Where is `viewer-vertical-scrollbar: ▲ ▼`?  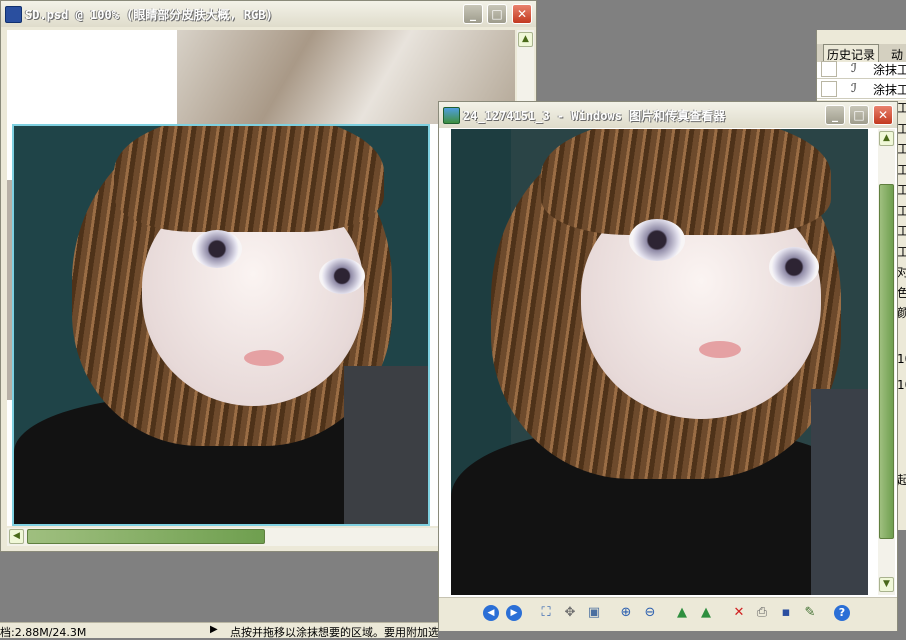
viewer-vertical-scrollbar: ▲ ▼ is located at coordinates (886, 362).